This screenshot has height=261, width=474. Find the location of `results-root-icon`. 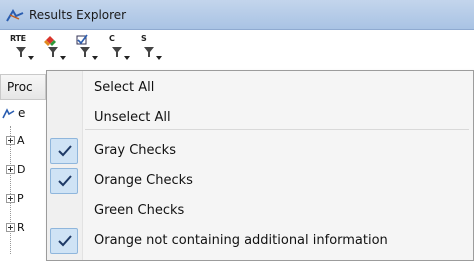

results-root-icon is located at coordinates (8, 113).